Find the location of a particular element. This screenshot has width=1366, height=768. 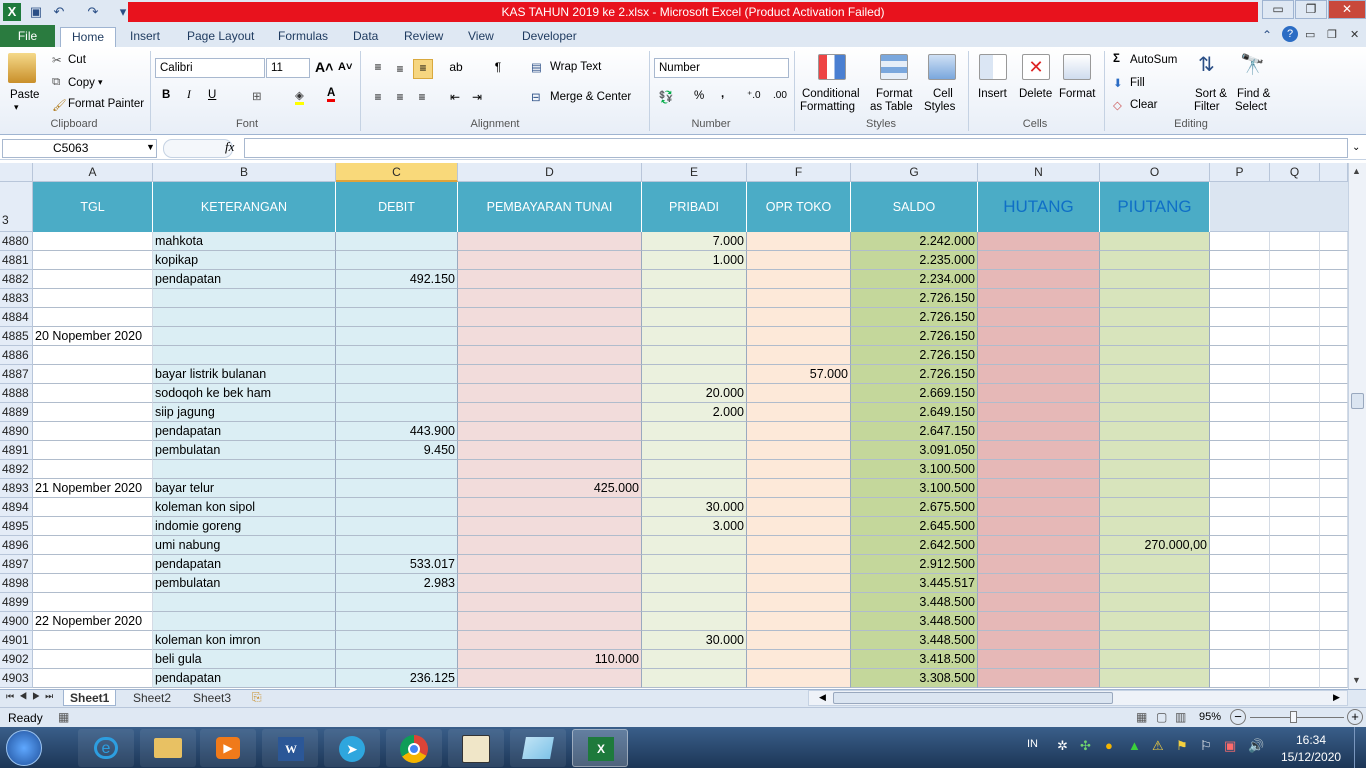

tab-home: Home is located at coordinates (88, 37).